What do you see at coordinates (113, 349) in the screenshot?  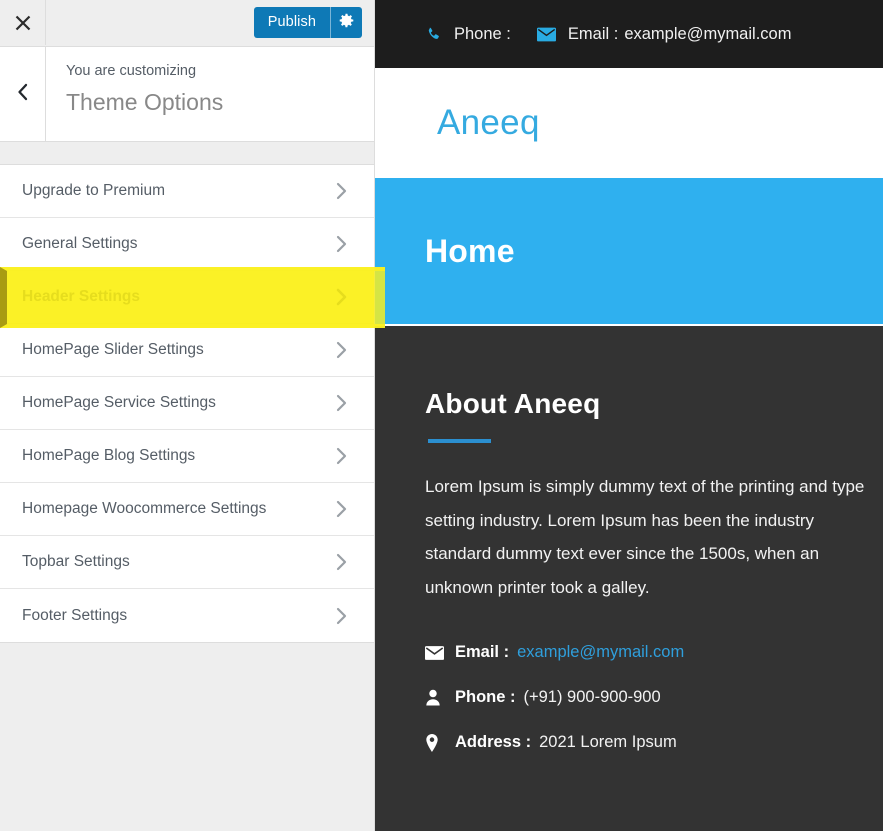 I see `sidebar-item-label: HomePage Slider Settings` at bounding box center [113, 349].